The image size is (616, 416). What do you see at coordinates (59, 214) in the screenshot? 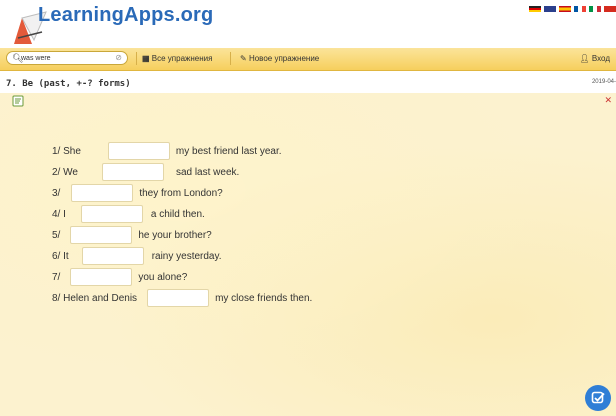
I see `row-prefix: 4/ I` at bounding box center [59, 214].